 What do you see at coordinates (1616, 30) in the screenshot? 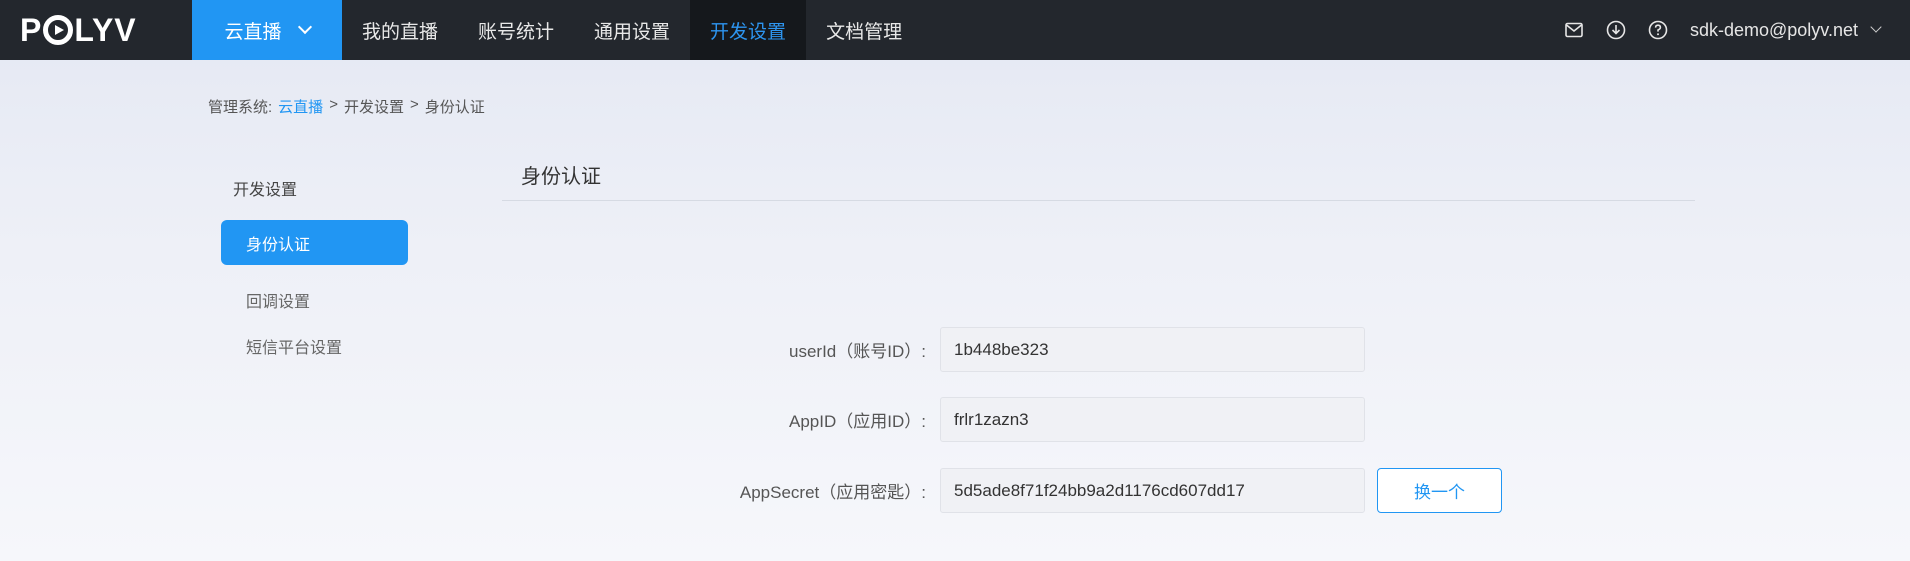
I see `download-icon` at bounding box center [1616, 30].